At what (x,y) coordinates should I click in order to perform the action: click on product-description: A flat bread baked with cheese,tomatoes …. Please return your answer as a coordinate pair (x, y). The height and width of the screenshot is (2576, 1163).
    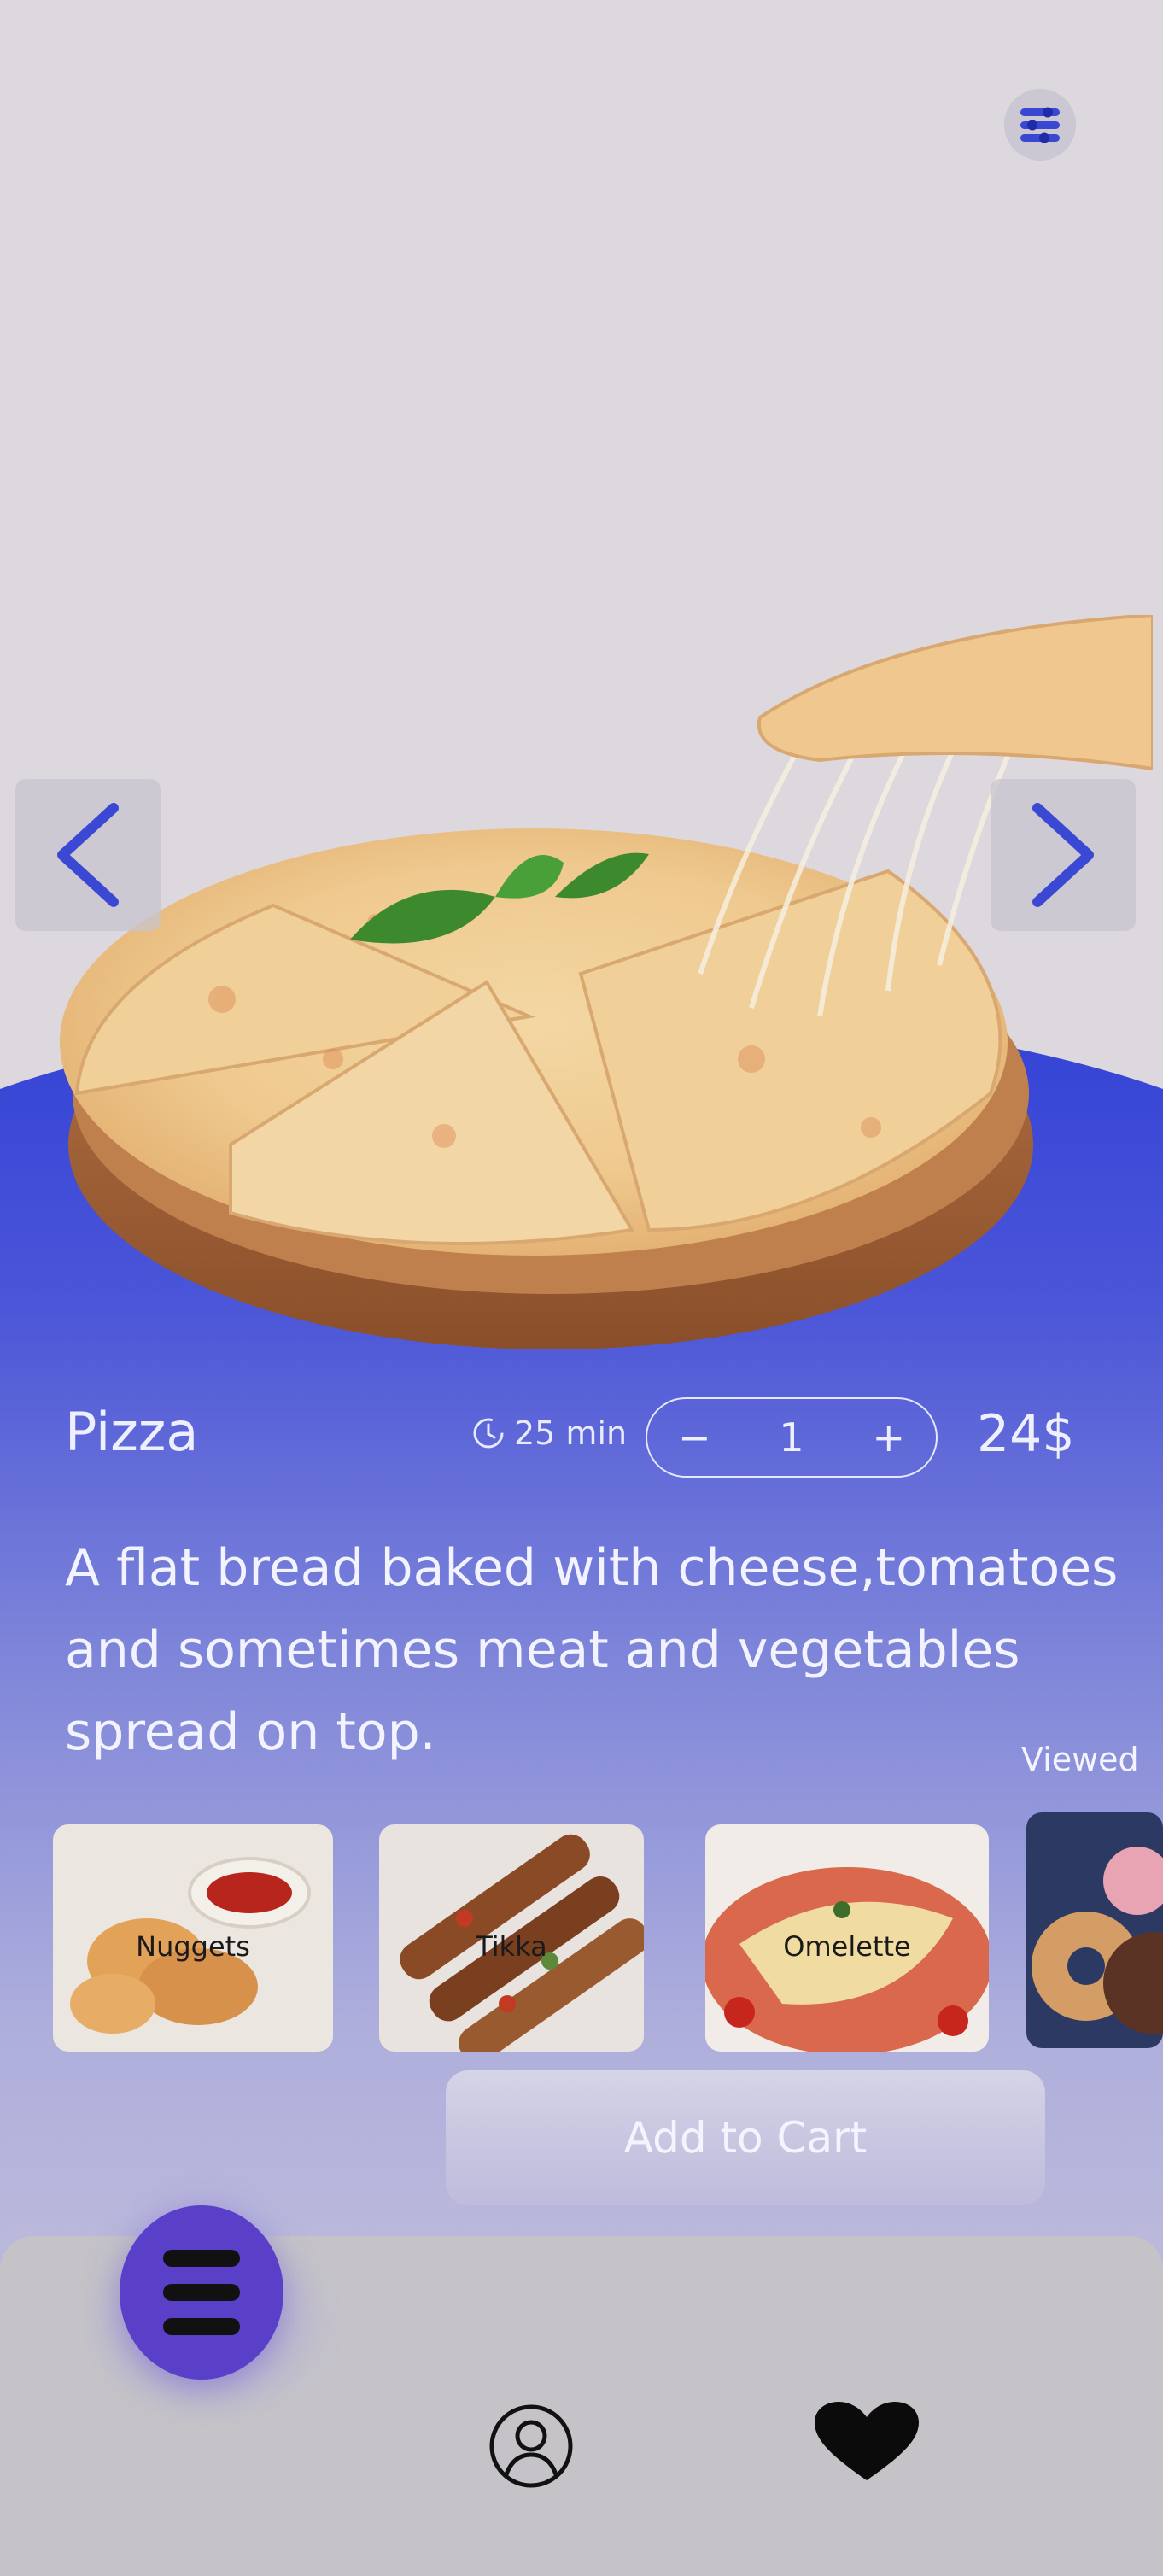
    Looking at the image, I should click on (592, 1650).